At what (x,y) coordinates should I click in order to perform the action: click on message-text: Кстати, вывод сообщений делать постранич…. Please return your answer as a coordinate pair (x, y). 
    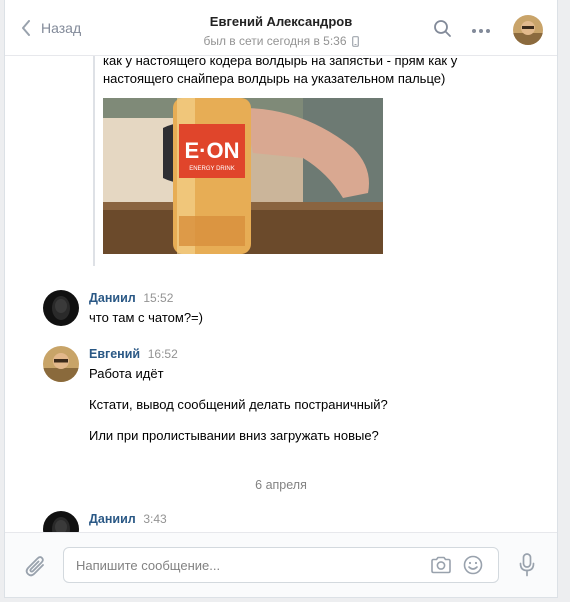
    Looking at the image, I should click on (238, 404).